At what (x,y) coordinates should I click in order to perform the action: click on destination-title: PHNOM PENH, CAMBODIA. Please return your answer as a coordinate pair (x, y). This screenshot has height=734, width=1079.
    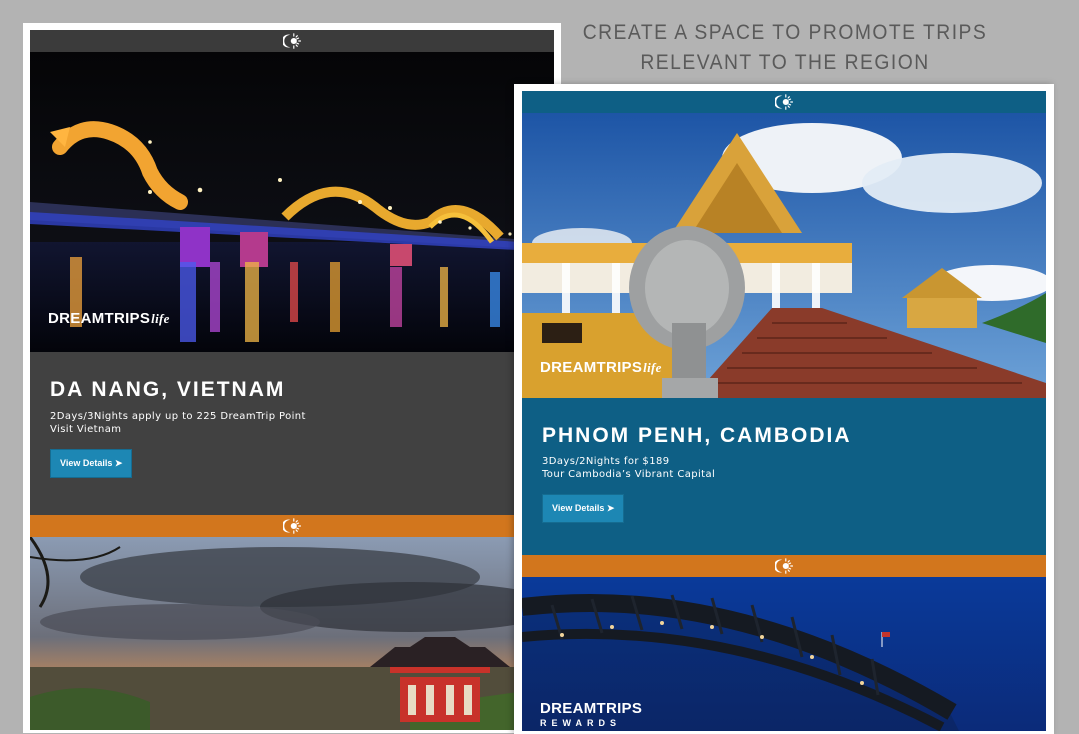
    Looking at the image, I should click on (697, 435).